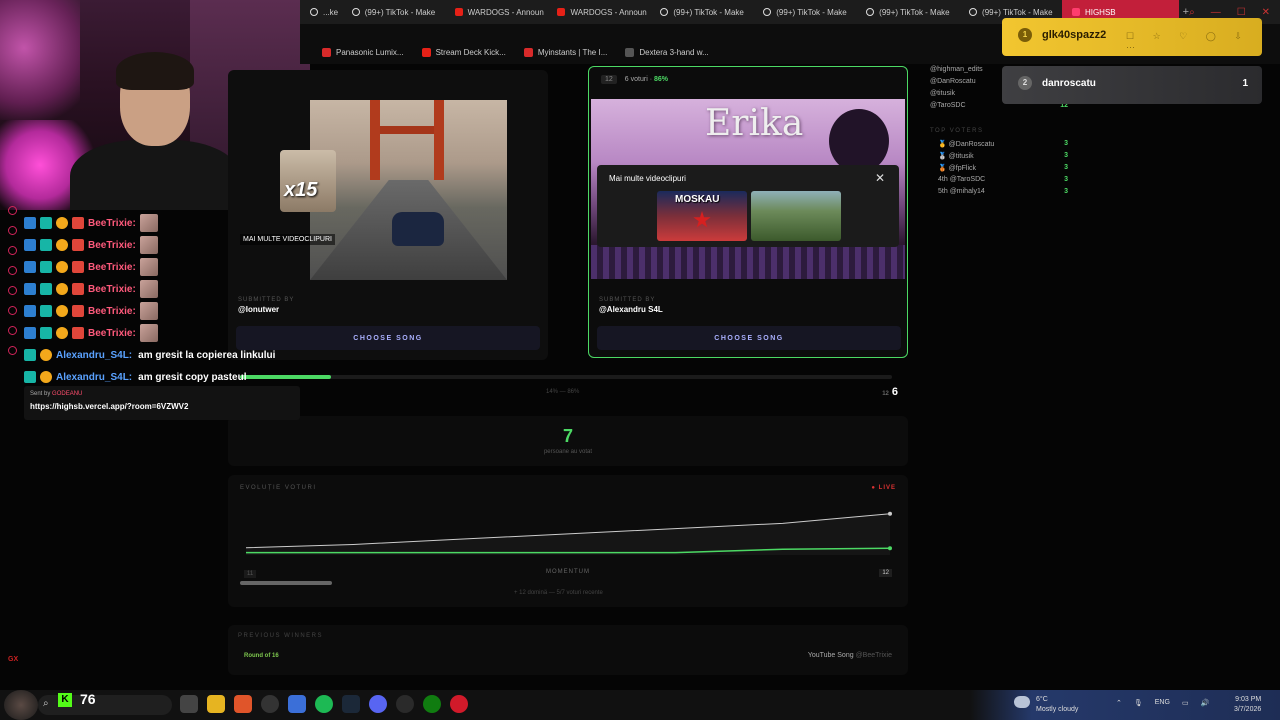  I want to click on chat-message-text: am gresit copy pasteul, so click(192, 377).